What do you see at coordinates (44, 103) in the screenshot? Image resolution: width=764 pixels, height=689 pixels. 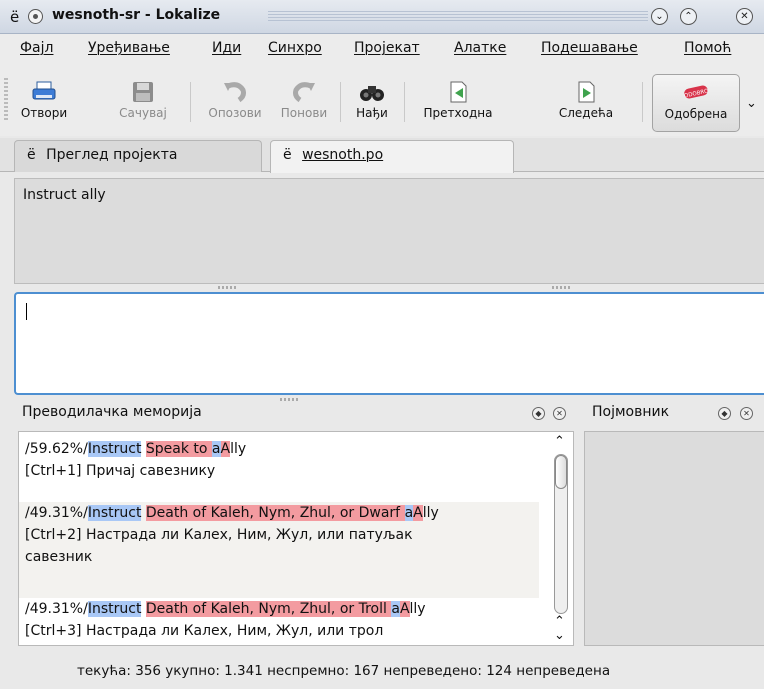 I see `open-button: Отвори` at bounding box center [44, 103].